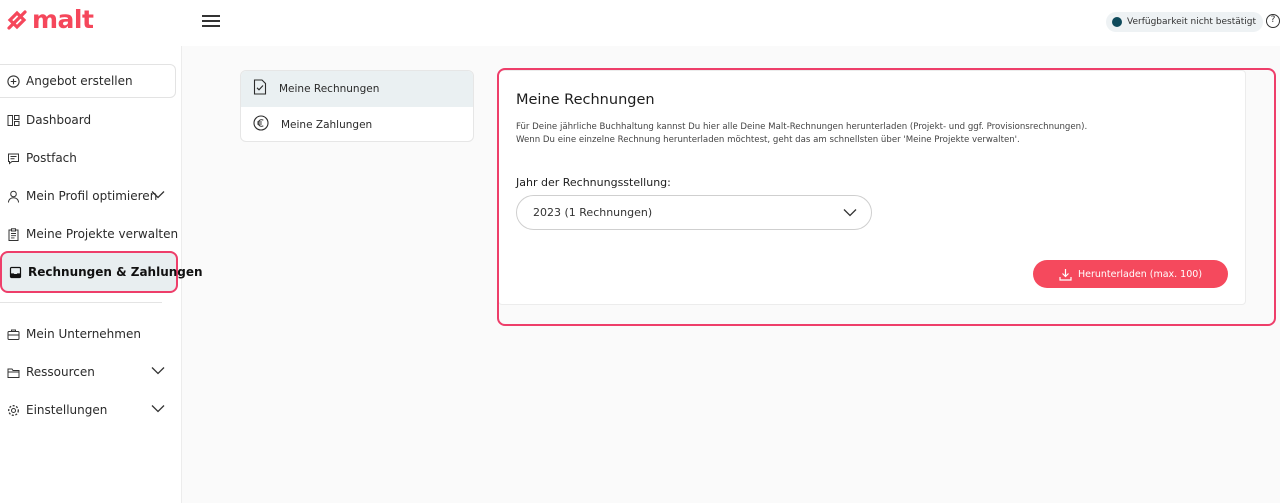  What do you see at coordinates (13, 196) in the screenshot?
I see `user-icon` at bounding box center [13, 196].